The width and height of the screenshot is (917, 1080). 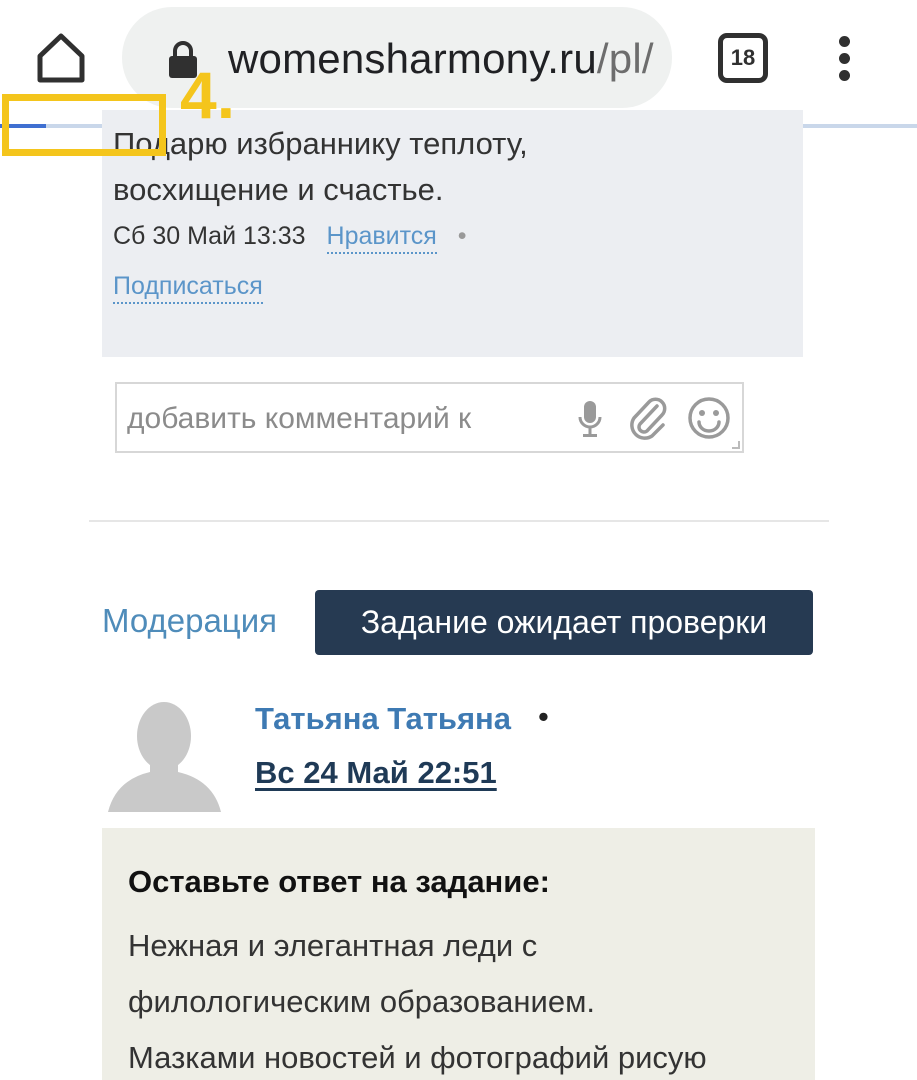 What do you see at coordinates (362, 1001) in the screenshot?
I see `answer-text-line: филологическим образованием.` at bounding box center [362, 1001].